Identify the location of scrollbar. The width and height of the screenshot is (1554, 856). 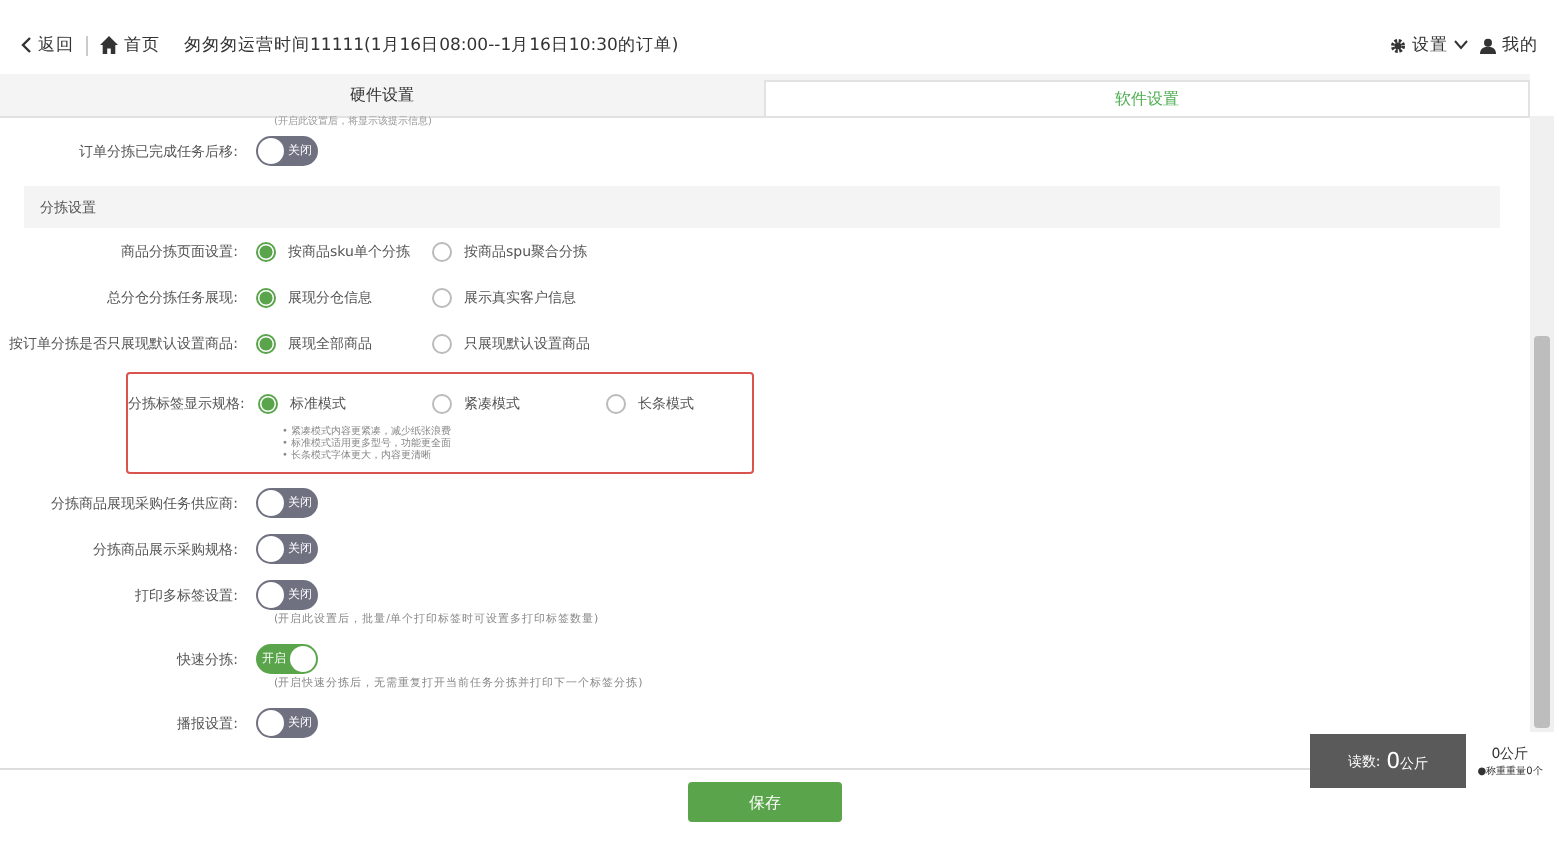
(1542, 424).